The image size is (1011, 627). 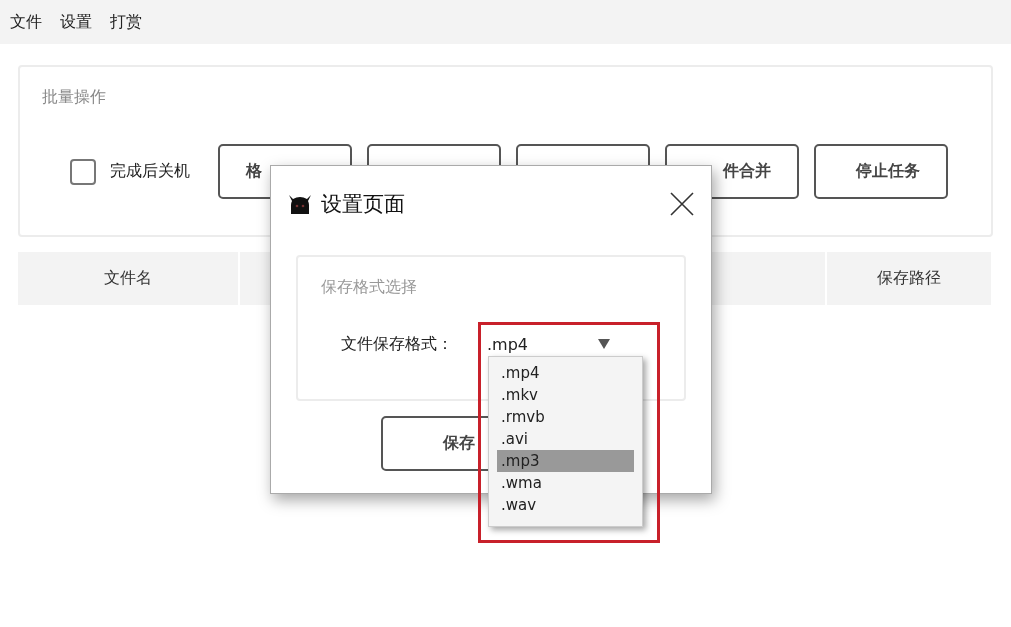 I want to click on group-title: 批量操作, so click(x=74, y=97).